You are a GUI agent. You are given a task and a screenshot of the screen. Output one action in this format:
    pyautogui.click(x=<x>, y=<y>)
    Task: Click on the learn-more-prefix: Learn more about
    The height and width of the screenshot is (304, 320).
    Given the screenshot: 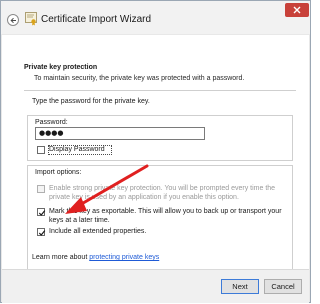 What is the action you would take?
    pyautogui.click(x=61, y=257)
    